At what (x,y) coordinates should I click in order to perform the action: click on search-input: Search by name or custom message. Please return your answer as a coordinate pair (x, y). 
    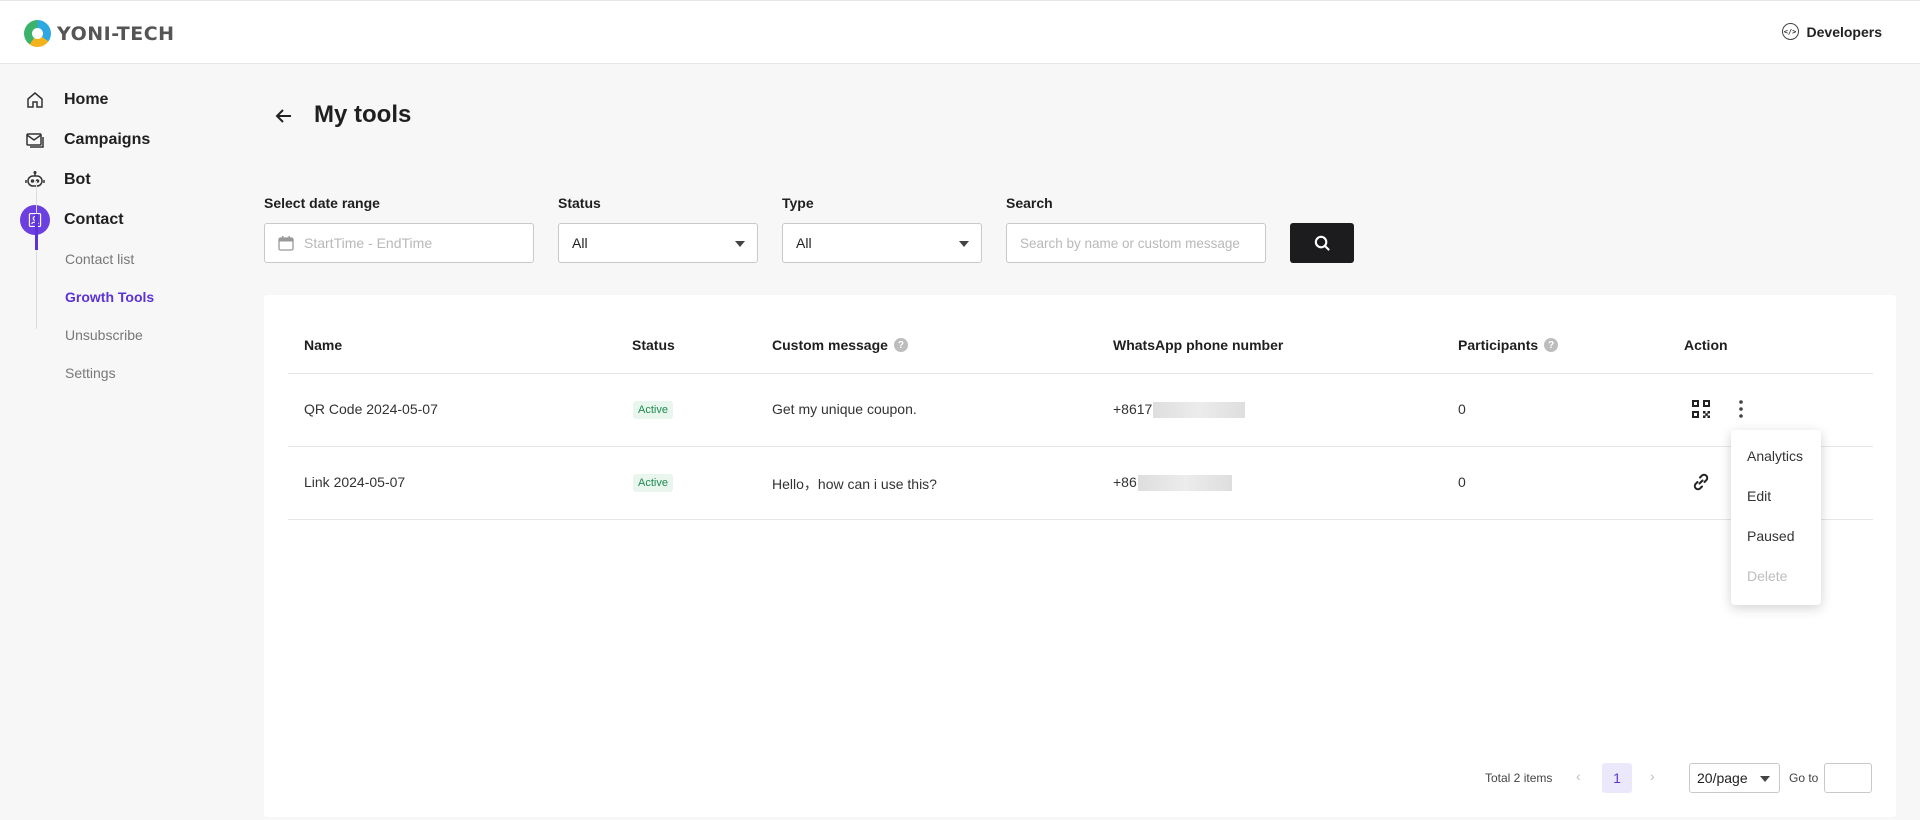
    Looking at the image, I should click on (1136, 243).